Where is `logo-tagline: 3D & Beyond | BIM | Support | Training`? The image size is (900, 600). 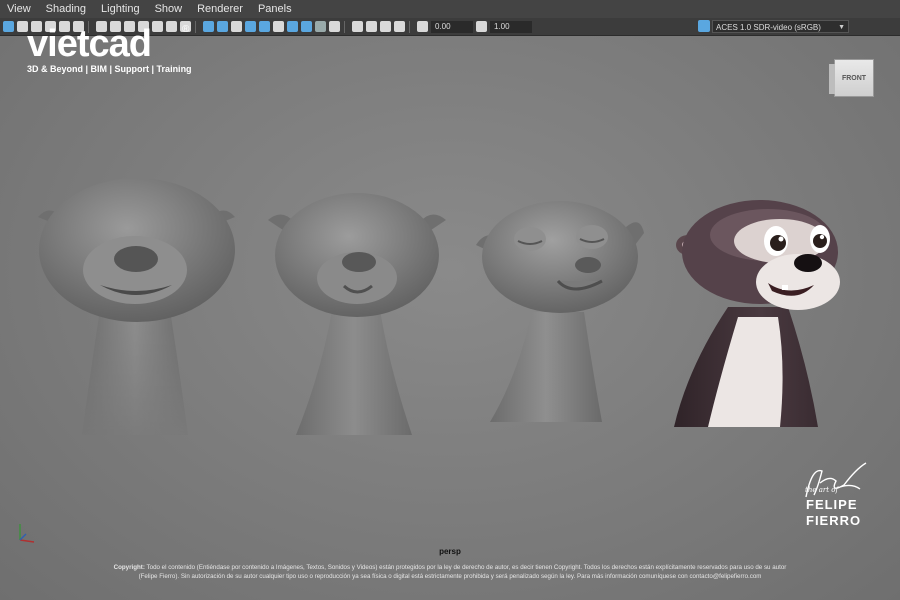
logo-tagline: 3D & Beyond | BIM | Support | Training is located at coordinates (109, 69).